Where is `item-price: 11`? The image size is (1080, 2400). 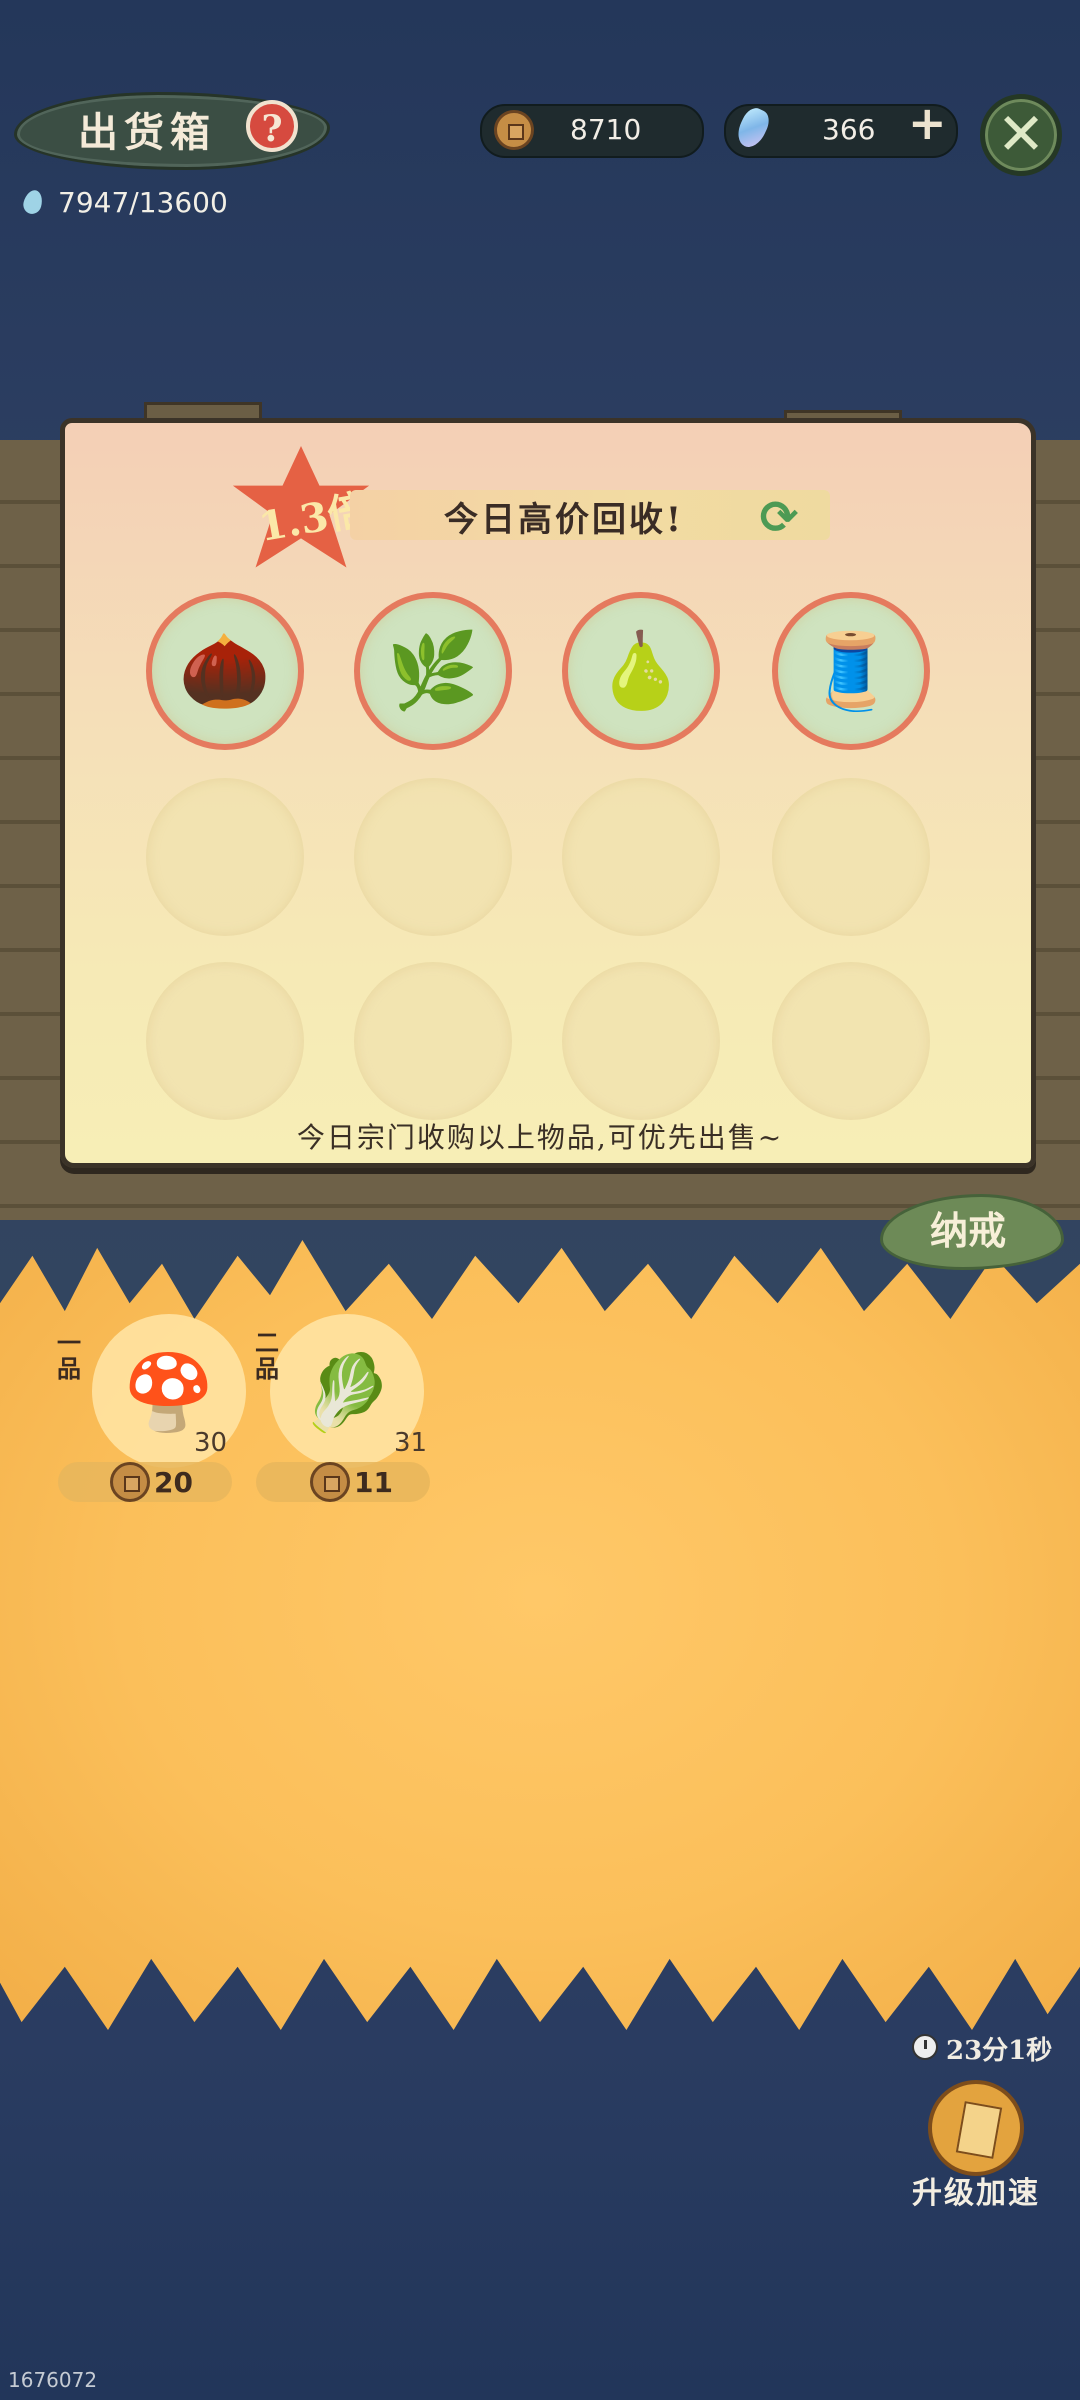 item-price: 11 is located at coordinates (373, 1482).